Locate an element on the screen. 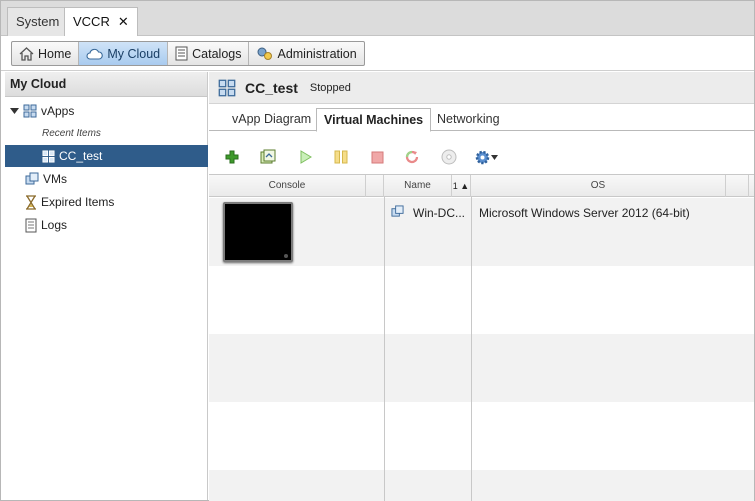  column-header-console-label: Console is located at coordinates (287, 185).